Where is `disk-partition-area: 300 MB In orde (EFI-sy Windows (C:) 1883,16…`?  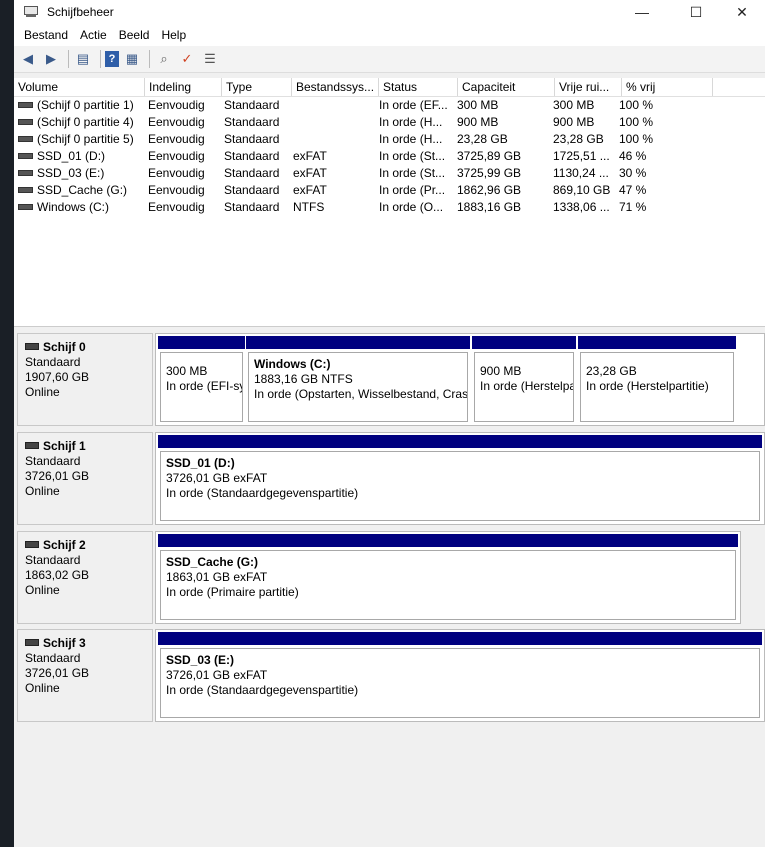
disk-partition-area: 300 MB In orde (EFI-sy Windows (C:) 1883,16… is located at coordinates (460, 379).